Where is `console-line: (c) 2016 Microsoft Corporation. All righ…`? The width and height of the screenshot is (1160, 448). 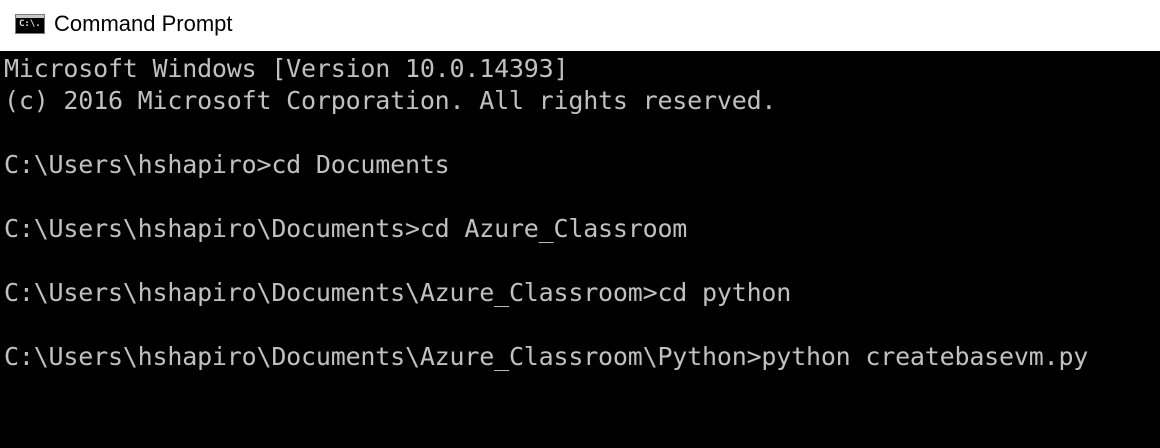
console-line: (c) 2016 Microsoft Corporation. All righ… is located at coordinates (390, 100).